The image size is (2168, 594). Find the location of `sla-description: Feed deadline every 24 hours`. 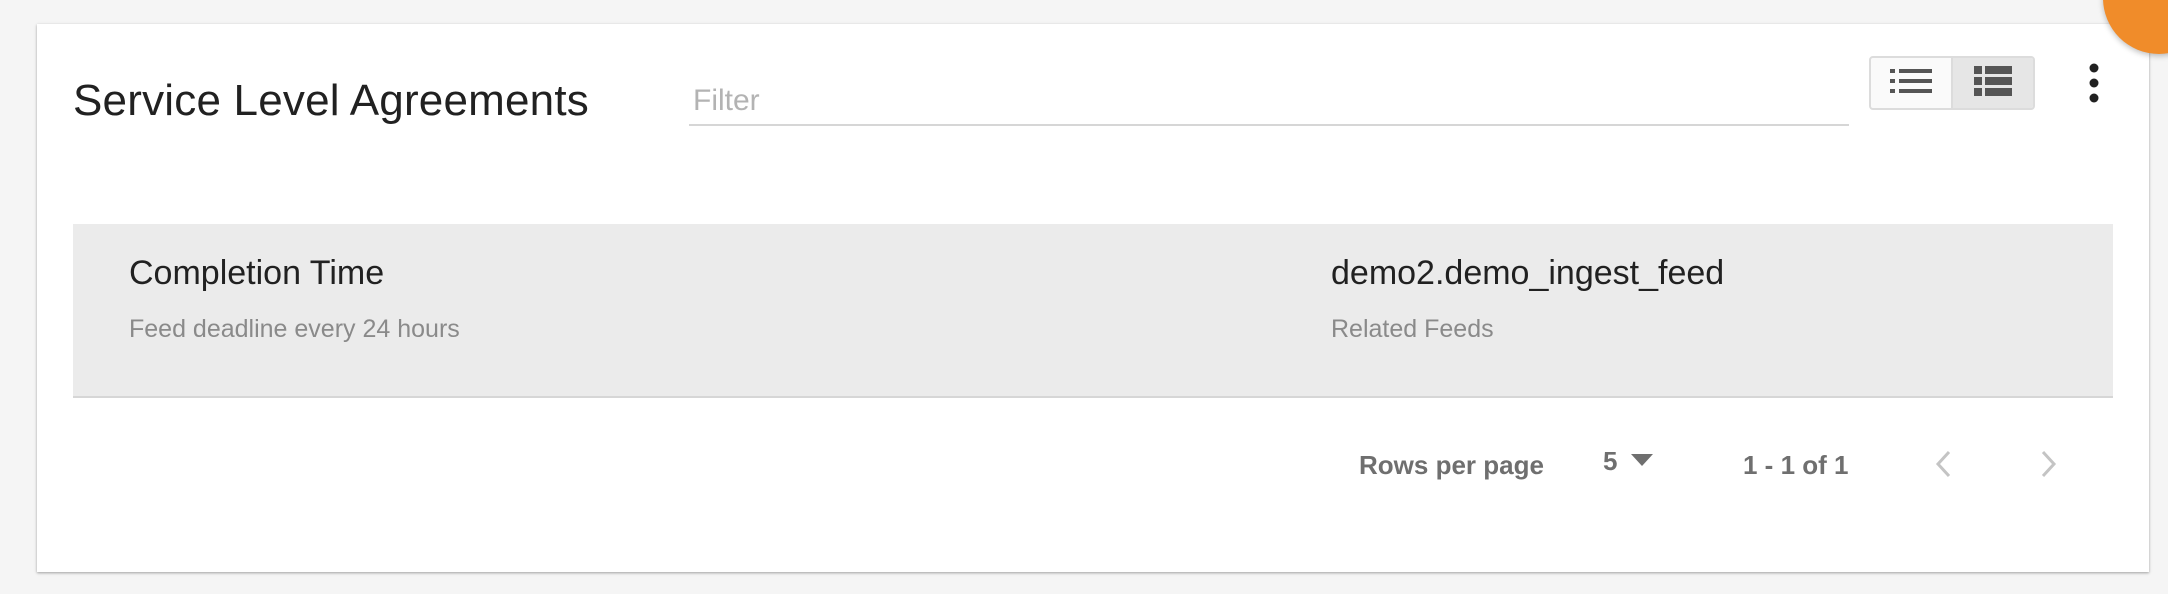

sla-description: Feed deadline every 24 hours is located at coordinates (294, 329).